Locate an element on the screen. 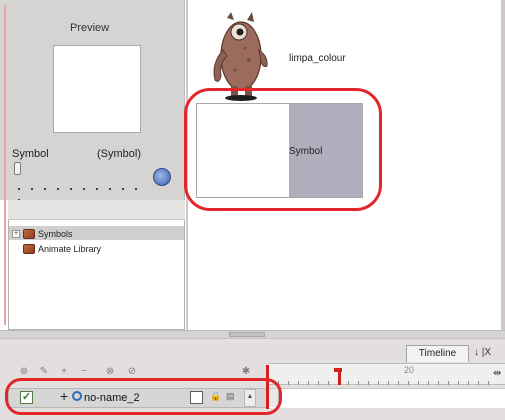 The width and height of the screenshot is (505, 420). frame-slider-ticks is located at coordinates (83, 191).